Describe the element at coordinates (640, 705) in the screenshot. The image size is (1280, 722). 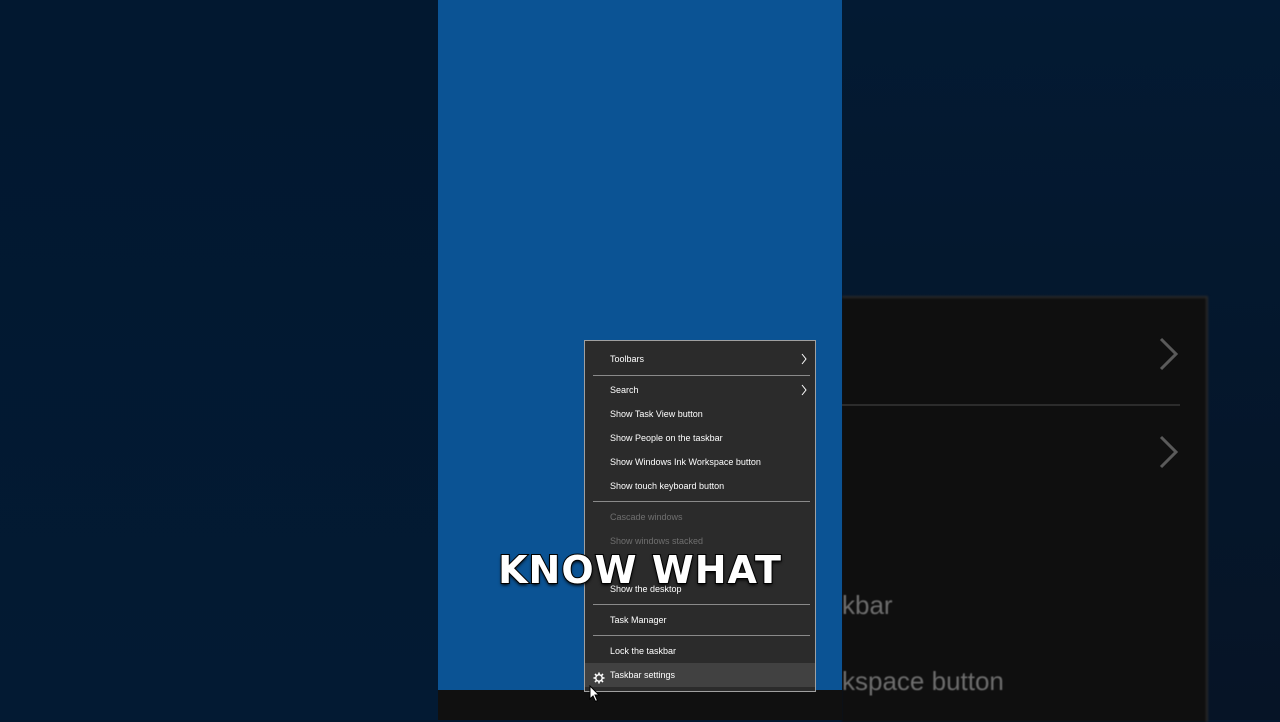
I see `taskbar` at that location.